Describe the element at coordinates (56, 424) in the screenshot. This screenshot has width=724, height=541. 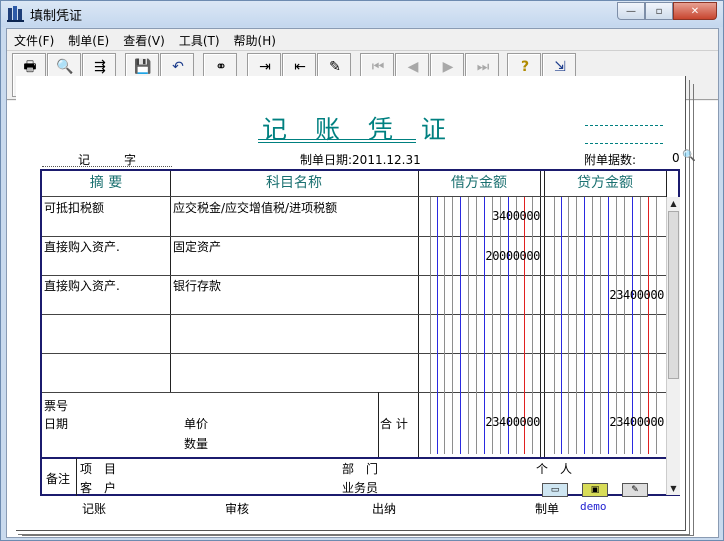
I see `ticket-date-label: 日期` at that location.